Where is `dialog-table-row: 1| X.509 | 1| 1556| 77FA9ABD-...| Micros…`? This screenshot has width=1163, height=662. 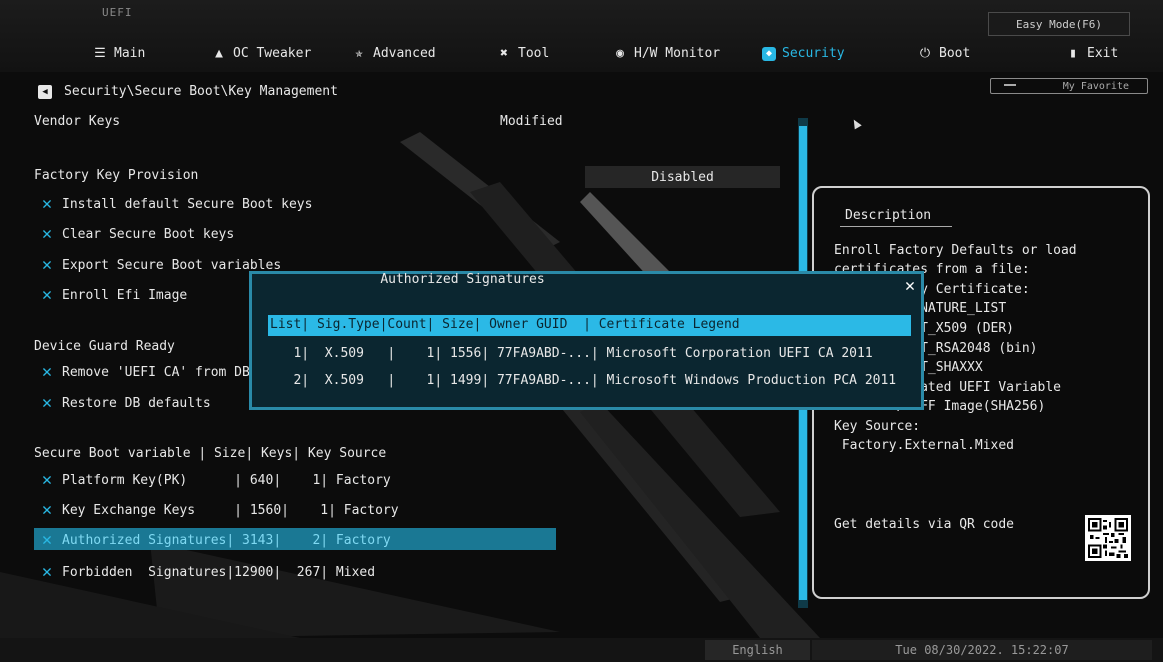 dialog-table-row: 1| X.509 | 1| 1556| 77FA9ABD-...| Micros… is located at coordinates (571, 353).